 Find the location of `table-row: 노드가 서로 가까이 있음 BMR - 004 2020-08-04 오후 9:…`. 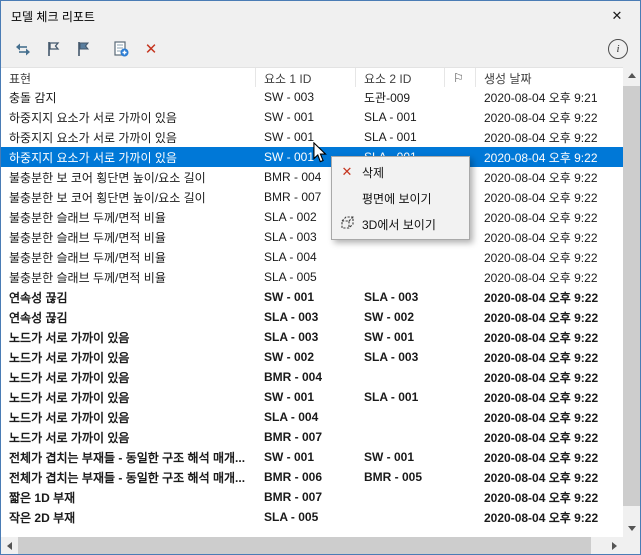

table-row: 노드가 서로 가까이 있음 BMR - 004 2020-08-04 오후 9:… is located at coordinates (312, 377).